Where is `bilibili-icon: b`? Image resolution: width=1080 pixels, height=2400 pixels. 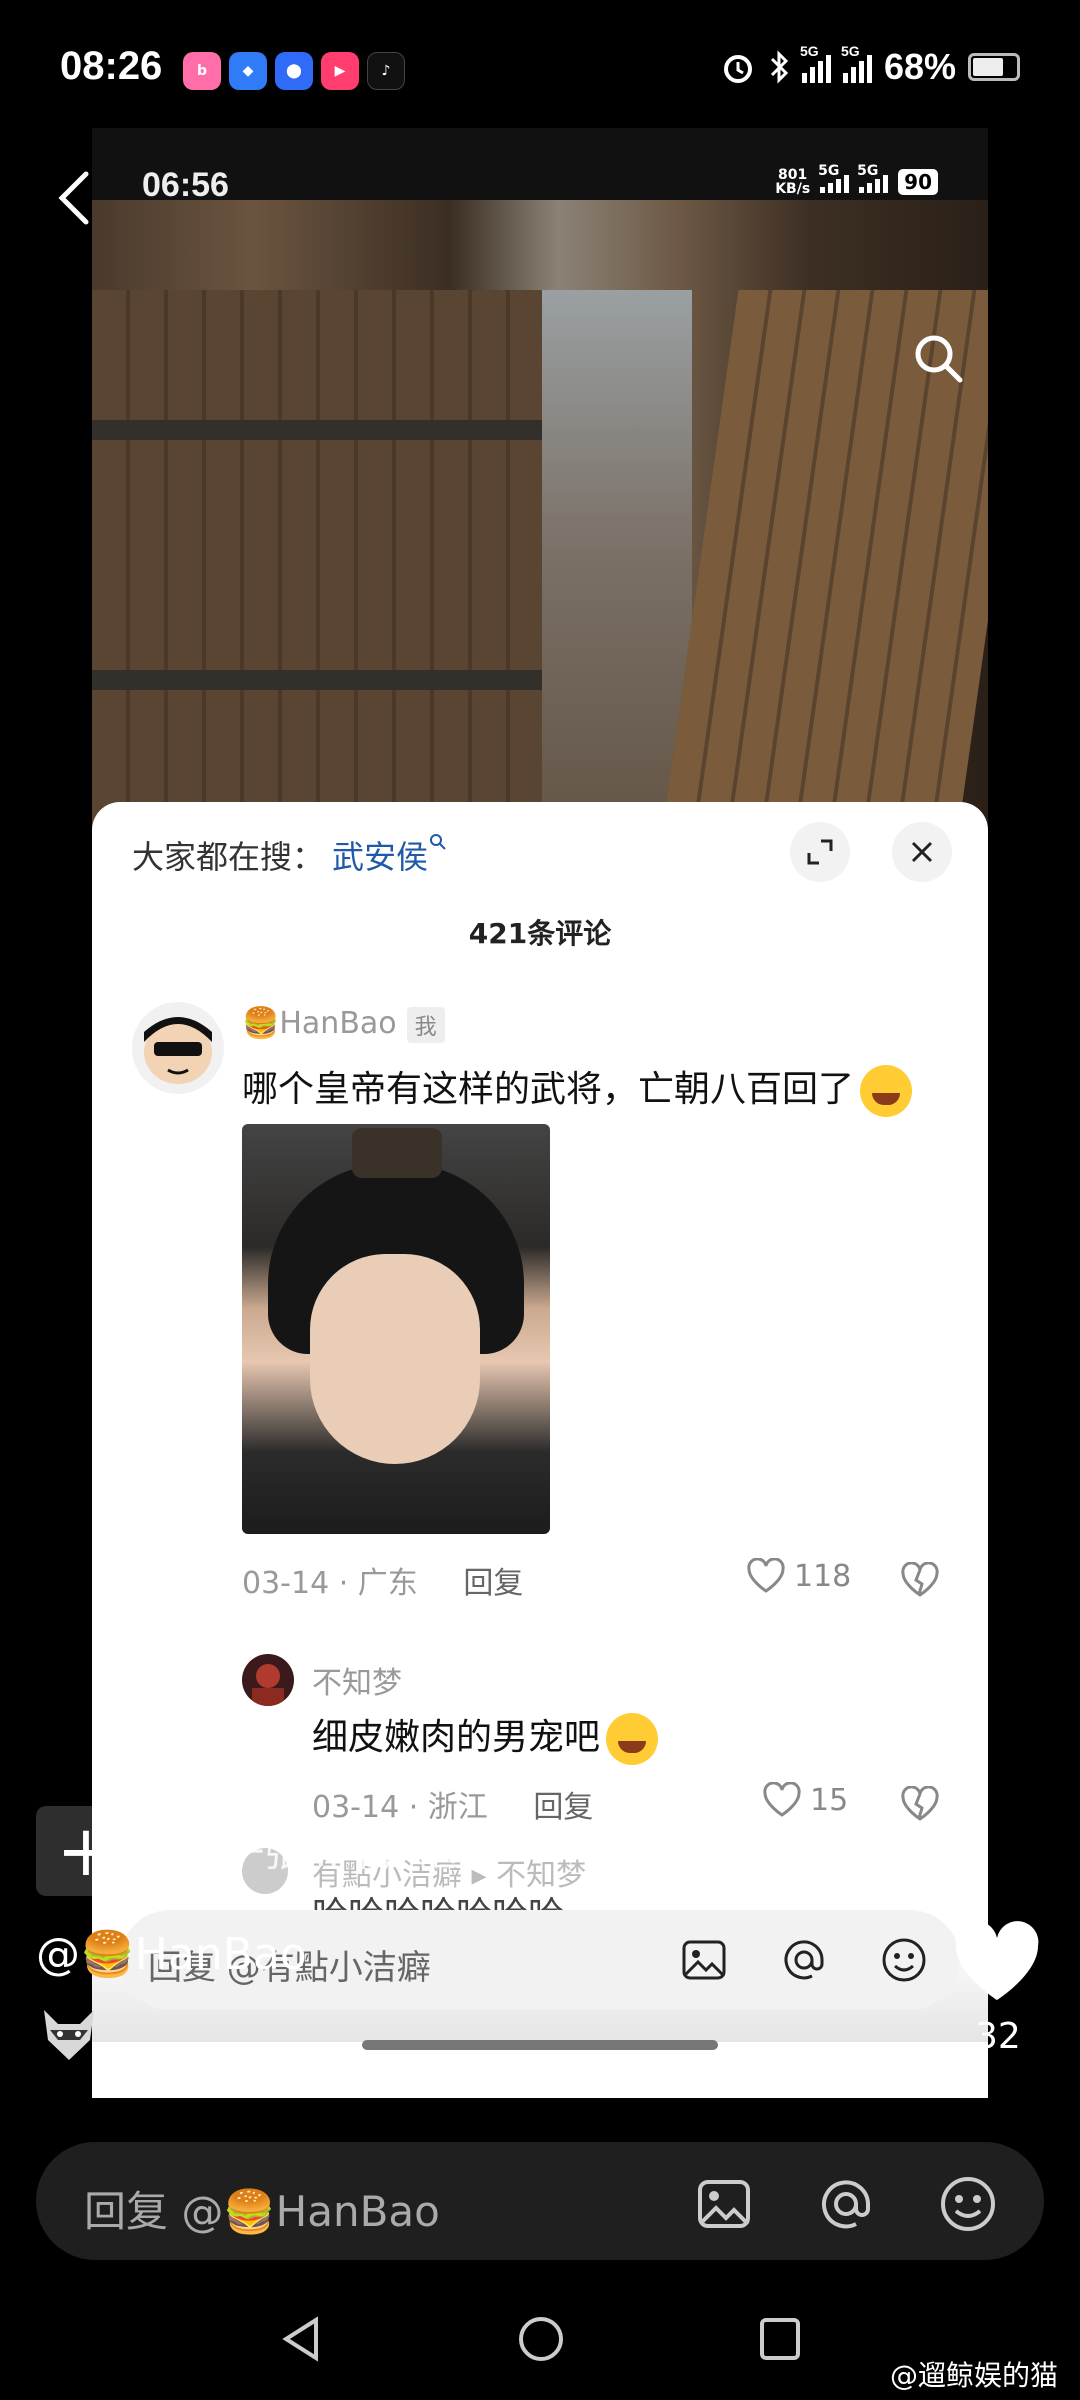 bilibili-icon: b is located at coordinates (202, 71).